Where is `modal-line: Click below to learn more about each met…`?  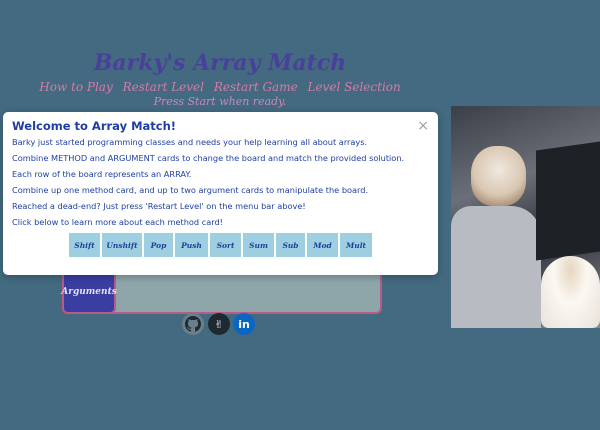
modal-line: Click below to learn more about each met… is located at coordinates (117, 222).